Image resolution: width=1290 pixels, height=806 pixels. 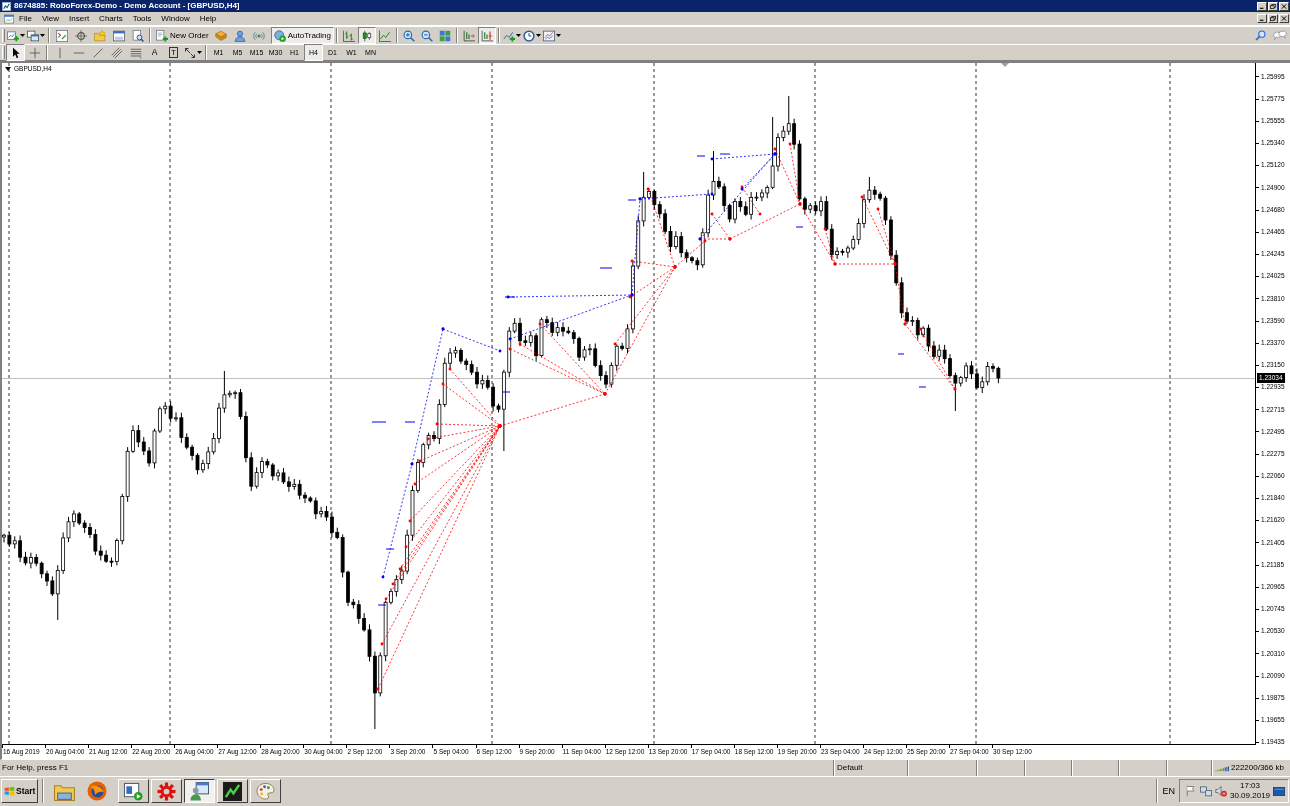 What do you see at coordinates (6, 6) in the screenshot?
I see `app-icon` at bounding box center [6, 6].